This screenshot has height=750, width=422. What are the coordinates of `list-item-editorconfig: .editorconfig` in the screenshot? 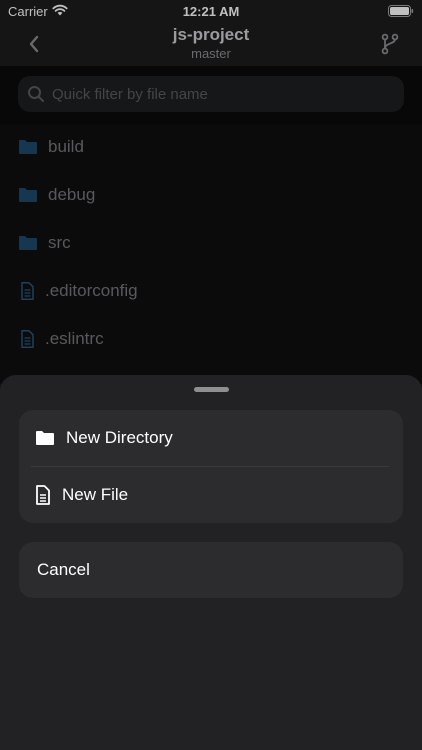 It's located at (211, 292).